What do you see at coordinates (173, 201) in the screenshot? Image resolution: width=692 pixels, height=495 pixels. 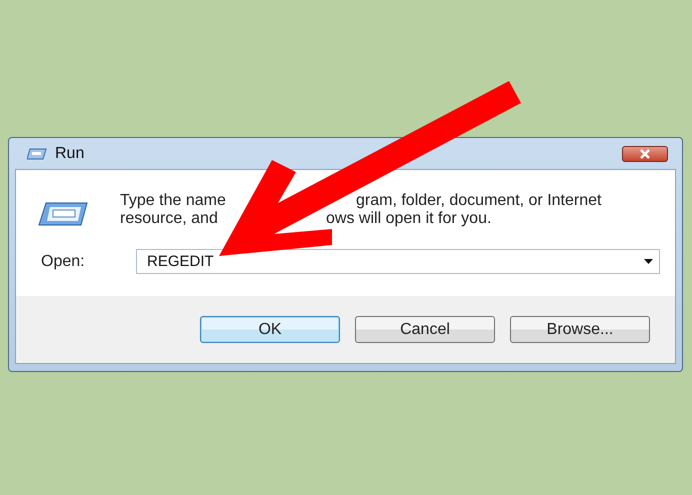 I see `description-text: Type the name` at bounding box center [173, 201].